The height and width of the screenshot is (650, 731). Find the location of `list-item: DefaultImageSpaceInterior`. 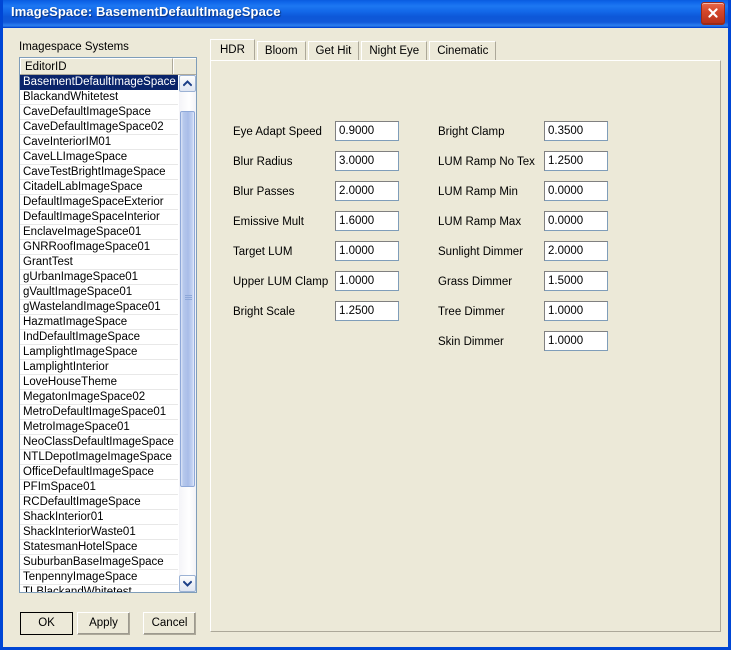

list-item: DefaultImageSpaceInterior is located at coordinates (100, 217).